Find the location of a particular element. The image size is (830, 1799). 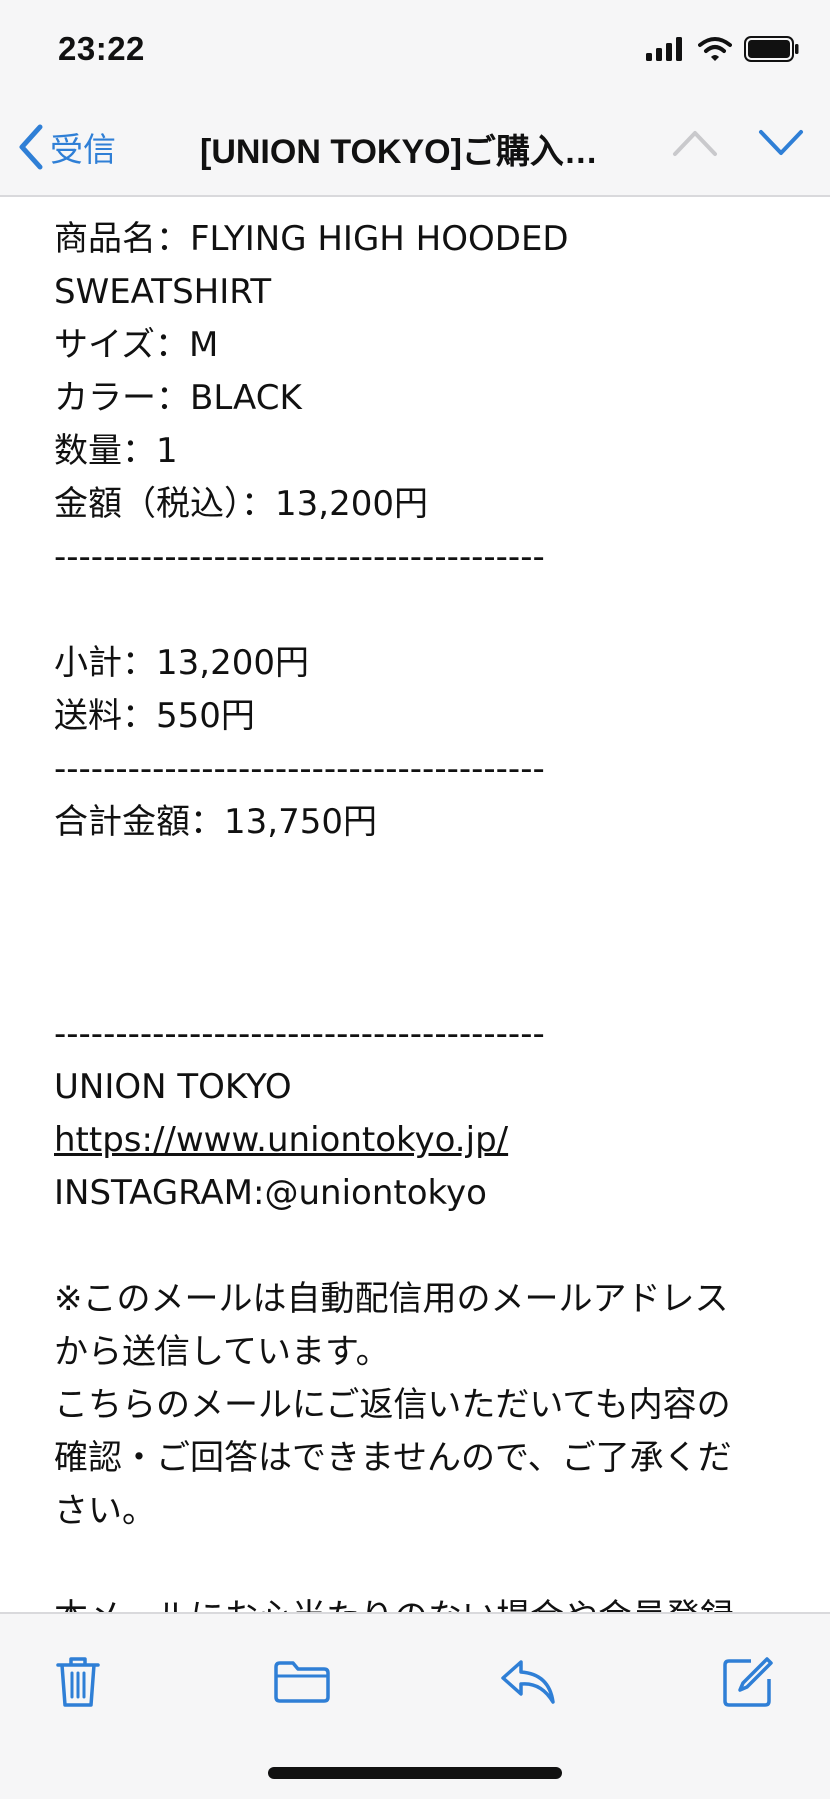

notice-line: さい。 is located at coordinates (105, 1511).